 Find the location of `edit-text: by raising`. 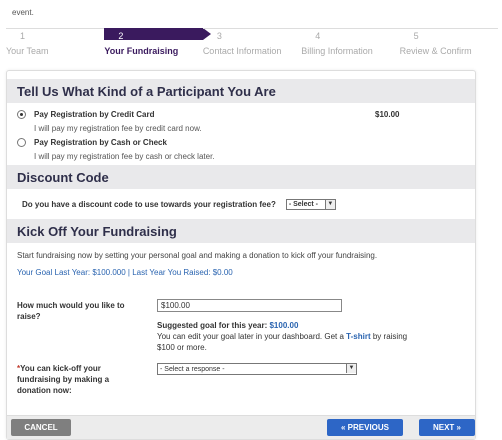

edit-text: by raising is located at coordinates (390, 336).